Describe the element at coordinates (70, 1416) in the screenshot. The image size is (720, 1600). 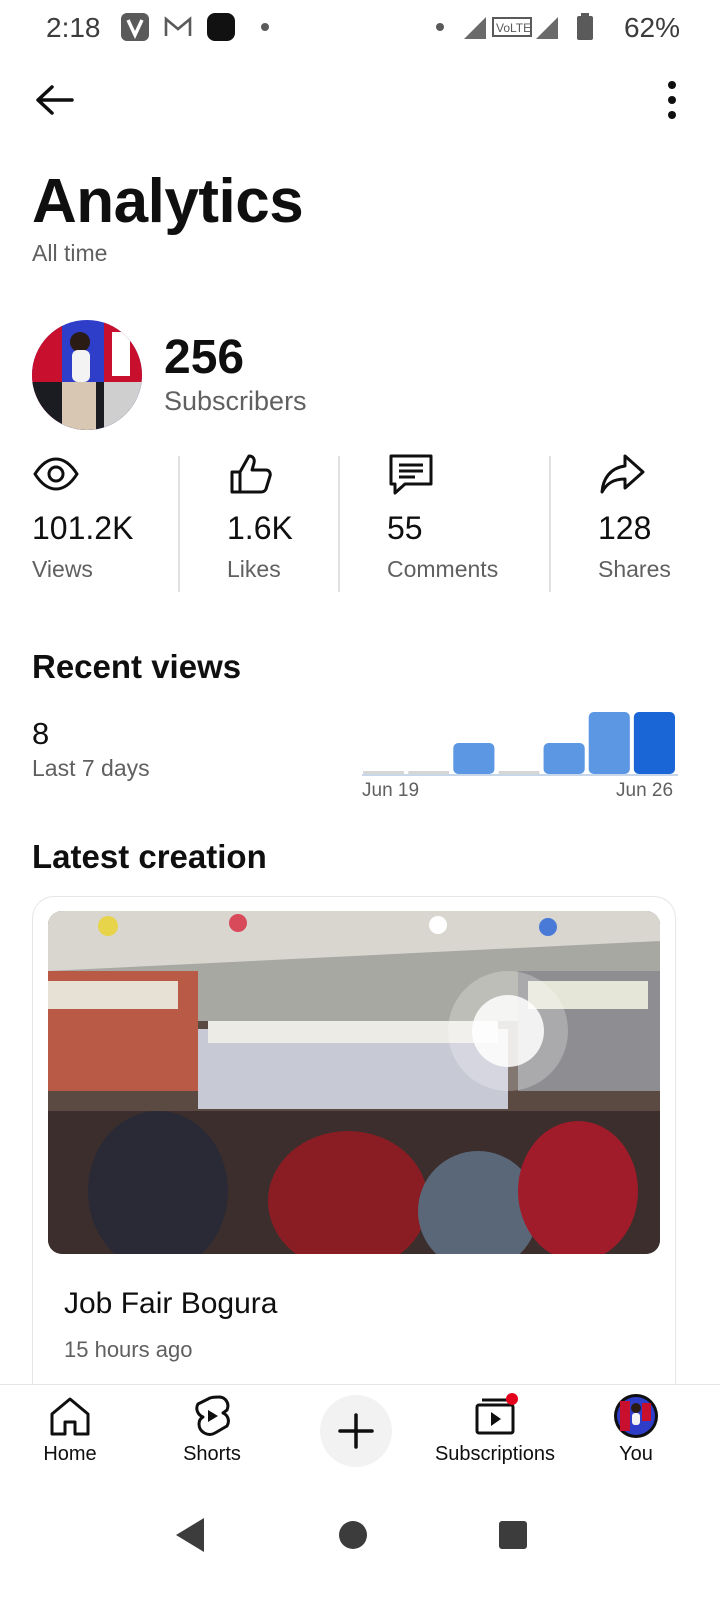
I see `home-icon` at that location.